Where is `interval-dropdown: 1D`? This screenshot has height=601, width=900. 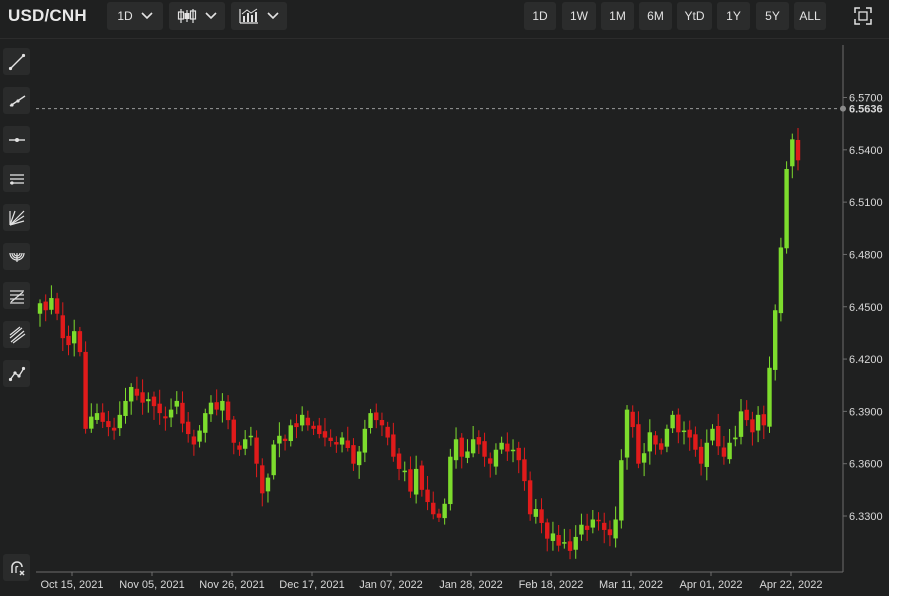 interval-dropdown: 1D is located at coordinates (135, 16).